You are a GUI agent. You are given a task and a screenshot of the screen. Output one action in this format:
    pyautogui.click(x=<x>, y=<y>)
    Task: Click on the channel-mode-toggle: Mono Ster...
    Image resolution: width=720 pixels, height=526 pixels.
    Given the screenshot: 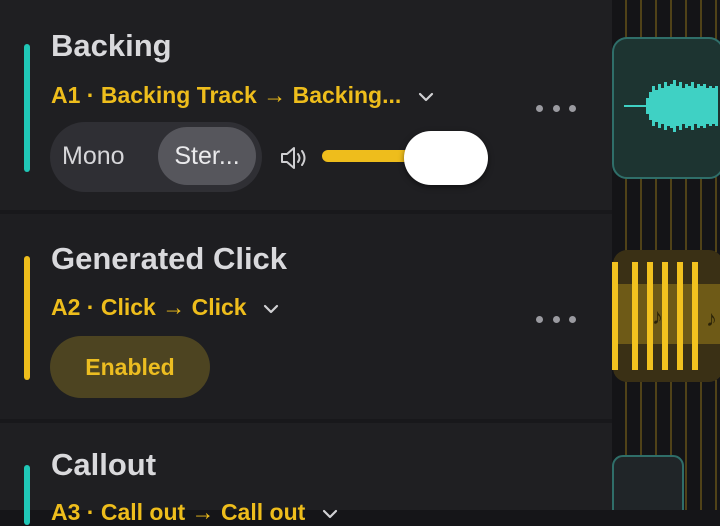 What is the action you would take?
    pyautogui.click(x=156, y=157)
    